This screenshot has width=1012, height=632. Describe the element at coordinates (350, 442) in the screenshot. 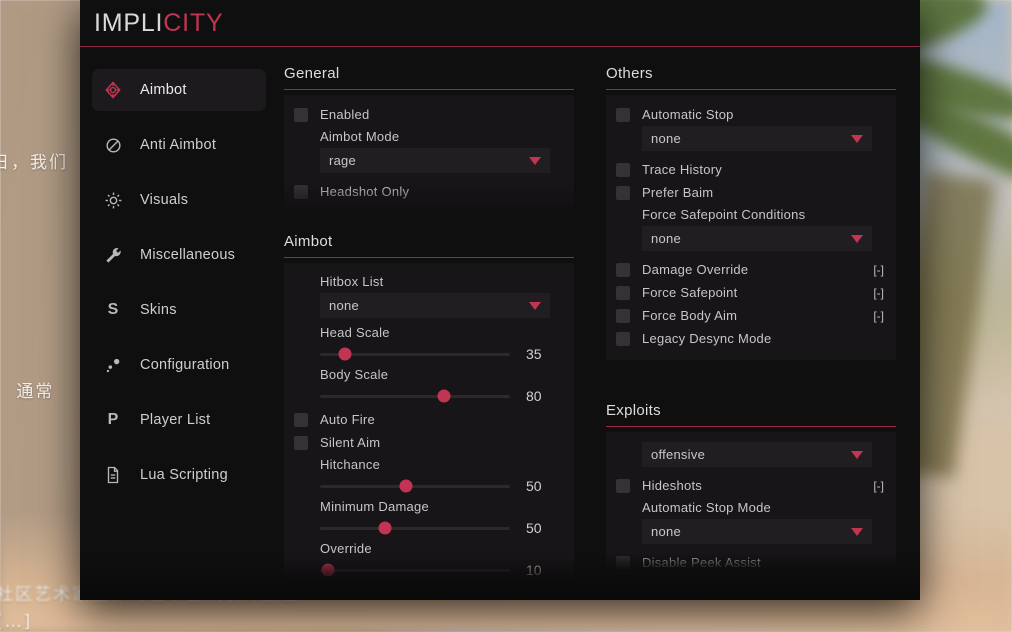

I see `checkbox-label: Silent Aim` at that location.